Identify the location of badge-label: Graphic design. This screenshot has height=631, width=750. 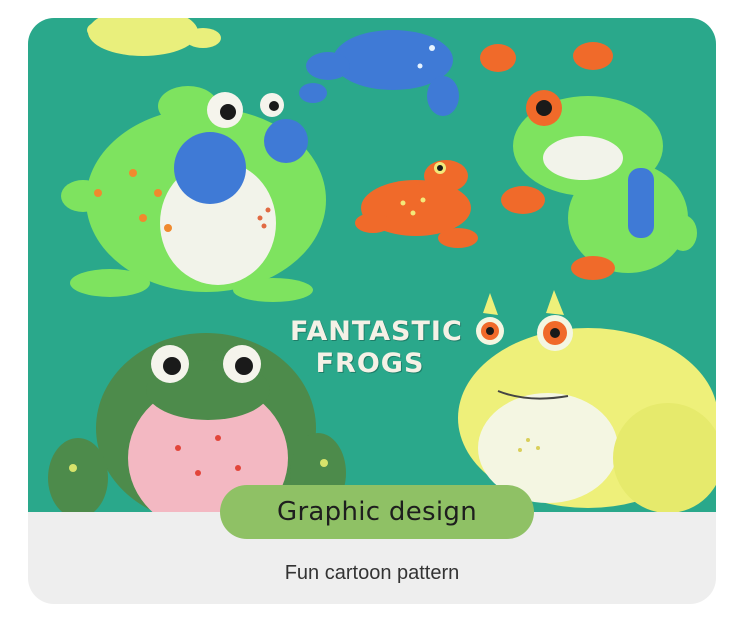
(377, 512).